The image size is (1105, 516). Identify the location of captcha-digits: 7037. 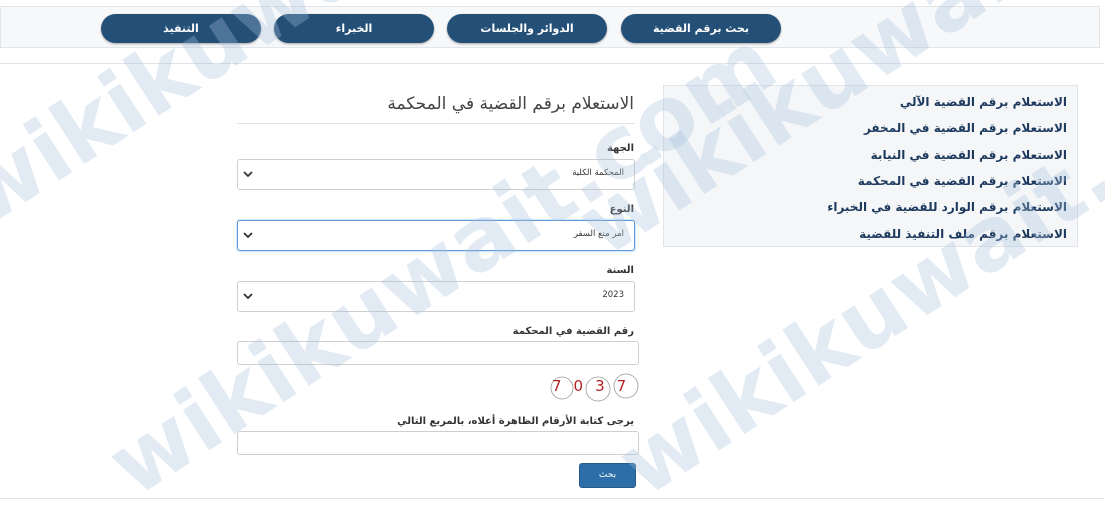
(595, 386).